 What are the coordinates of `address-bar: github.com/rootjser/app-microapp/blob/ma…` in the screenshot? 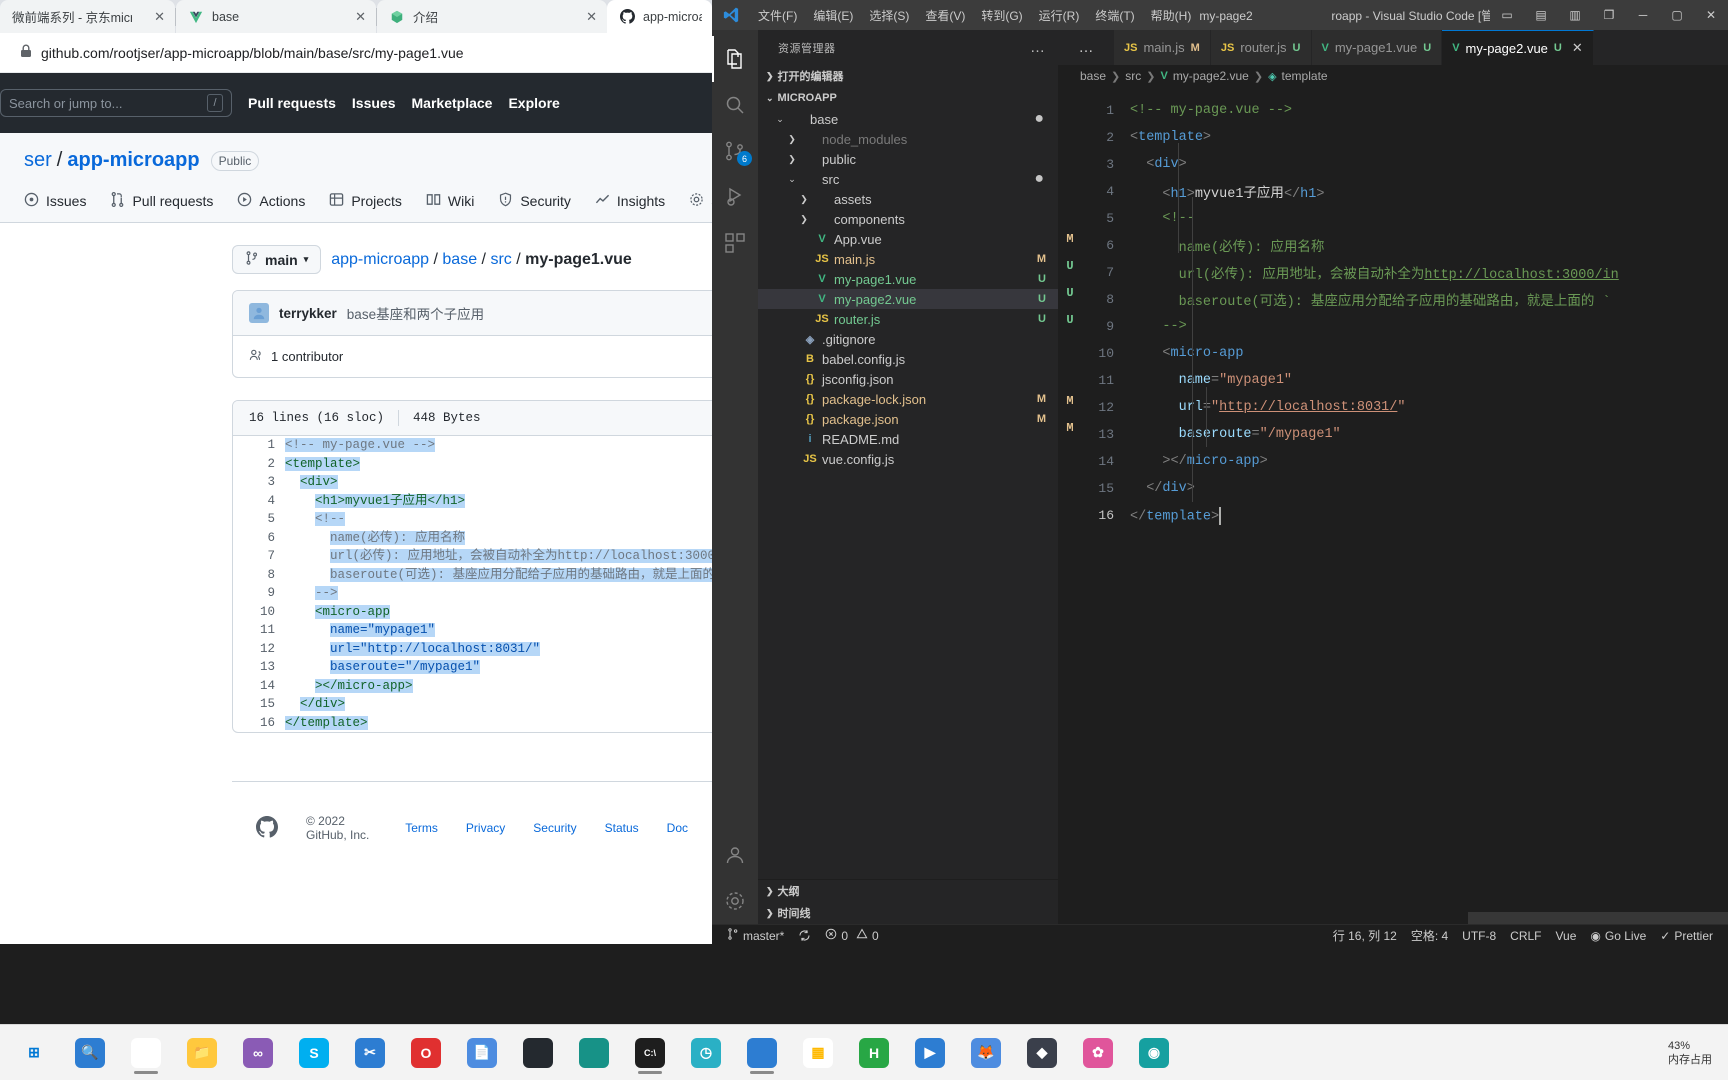 It's located at (356, 52).